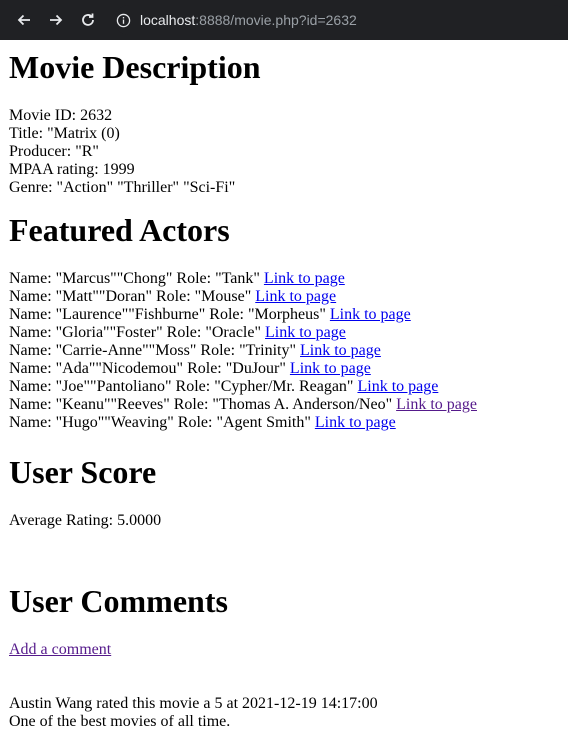  I want to click on actor-info: Name: "Ada""Nicodemou" Role: "DuJour", so click(147, 368).